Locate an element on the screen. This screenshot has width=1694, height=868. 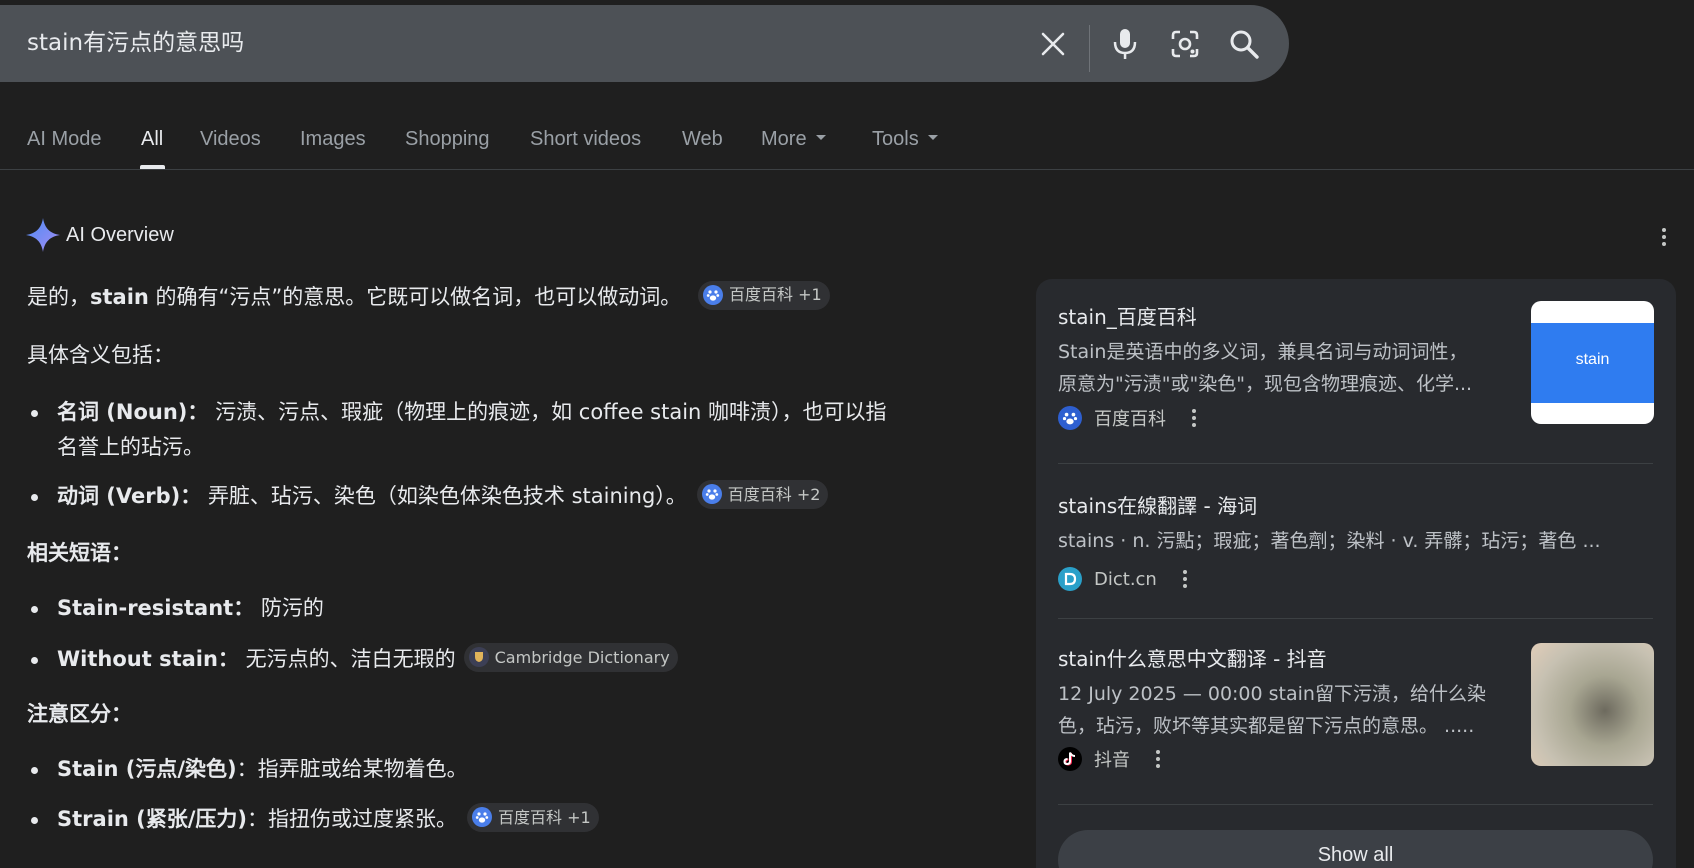
intro-text: 是的， is located at coordinates (58, 297).